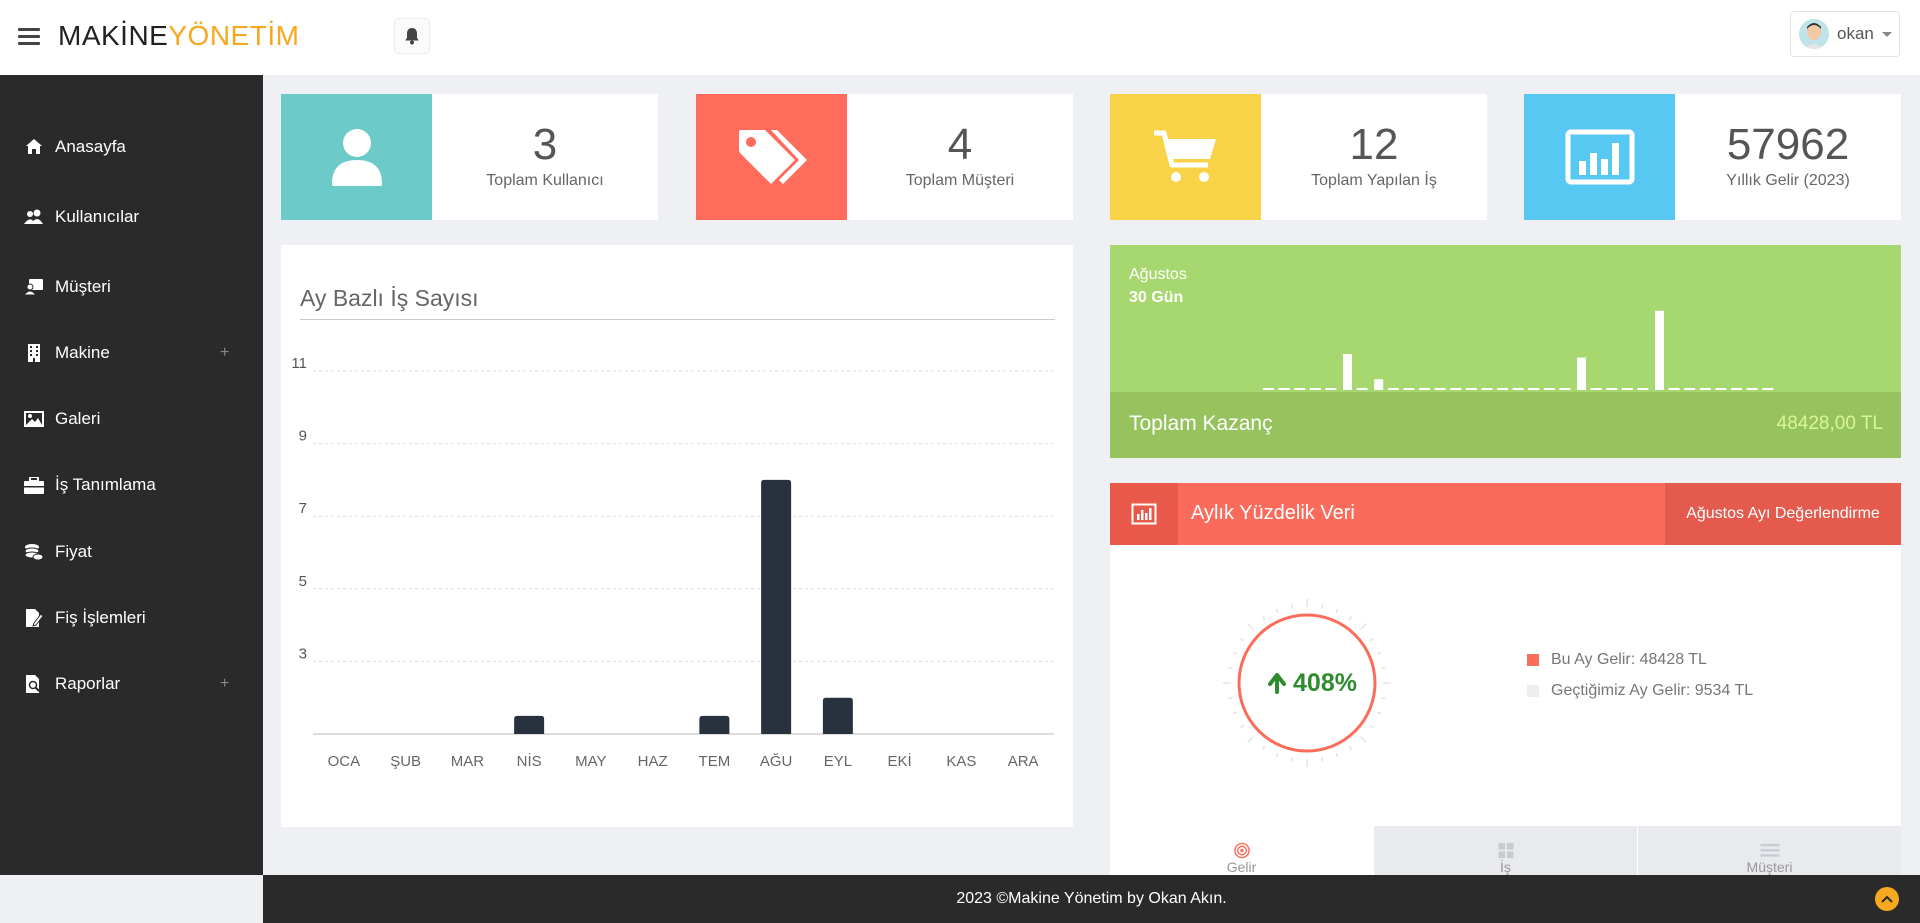  Describe the element at coordinates (1277, 683) in the screenshot. I see `arrow-up-icon` at that location.